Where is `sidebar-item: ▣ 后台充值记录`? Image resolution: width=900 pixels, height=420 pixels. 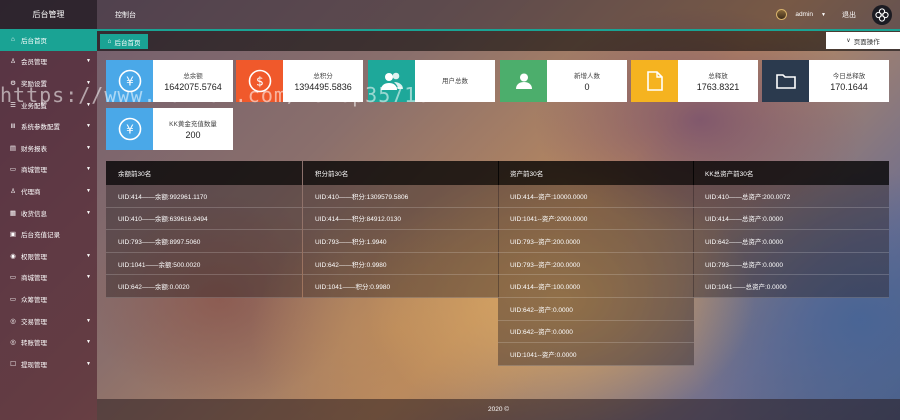
sidebar-item: ▣ 后台充值记录 is located at coordinates (48, 234).